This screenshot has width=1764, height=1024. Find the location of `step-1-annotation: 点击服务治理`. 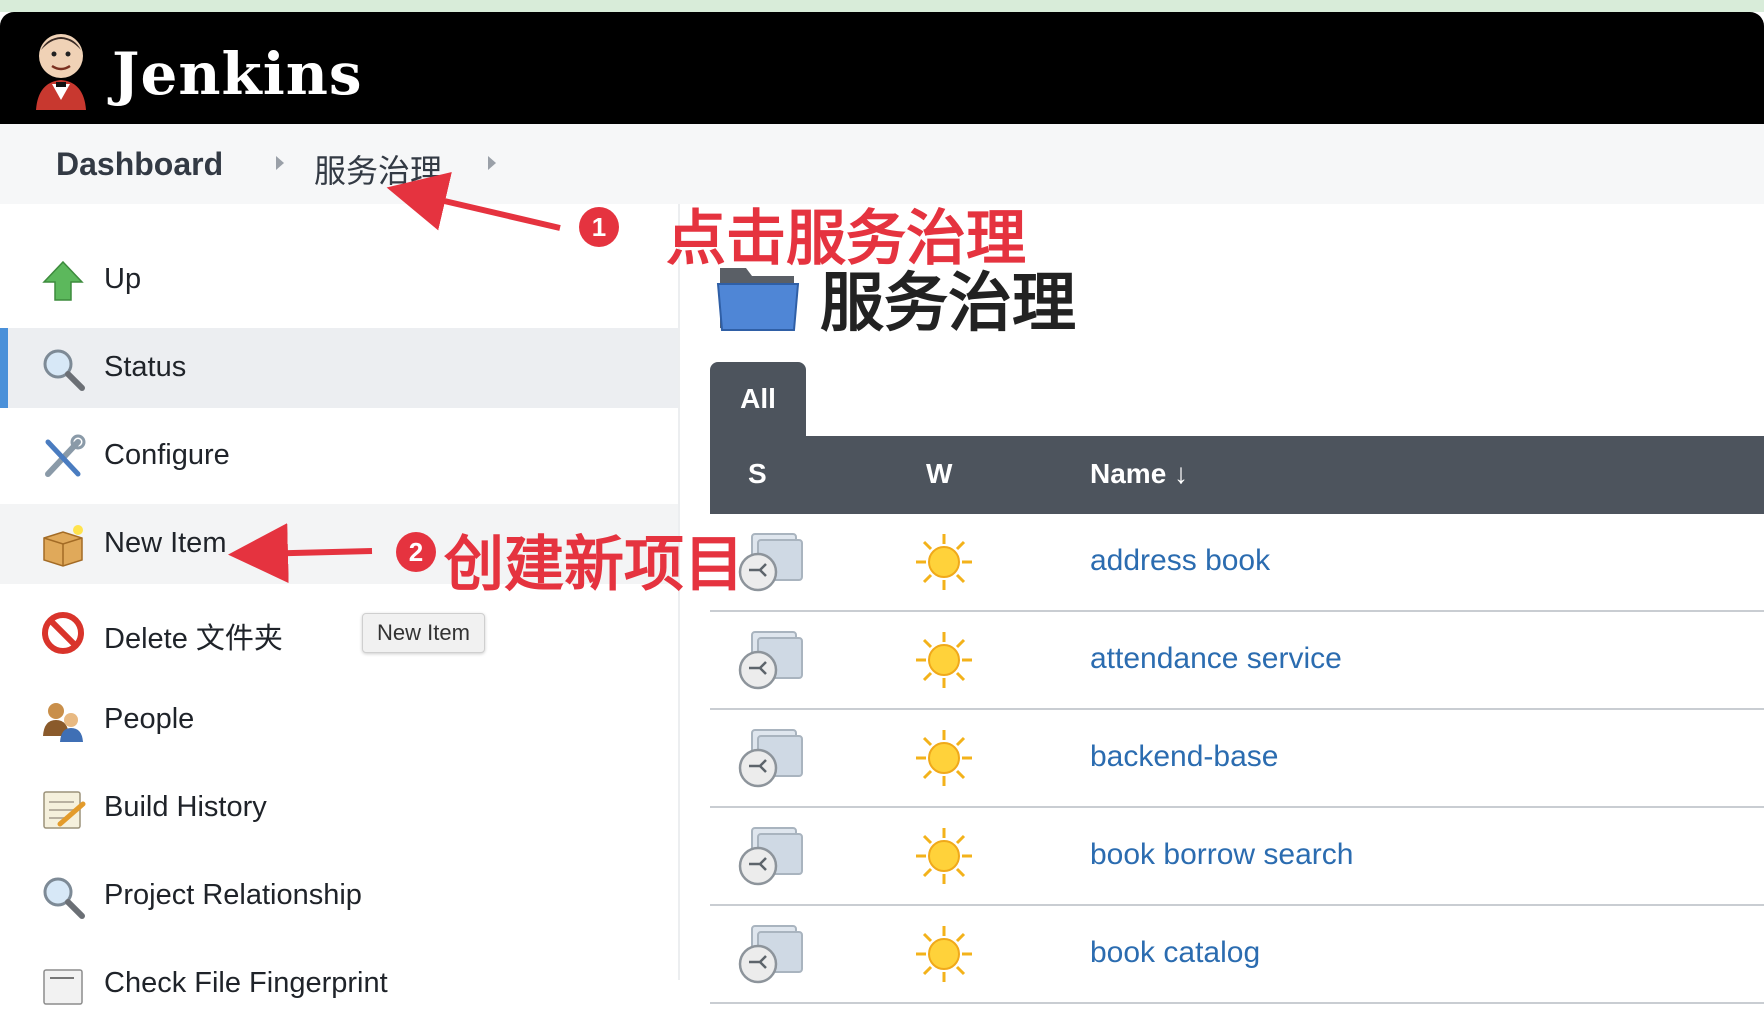

step-1-annotation: 点击服务治理 is located at coordinates (846, 238).